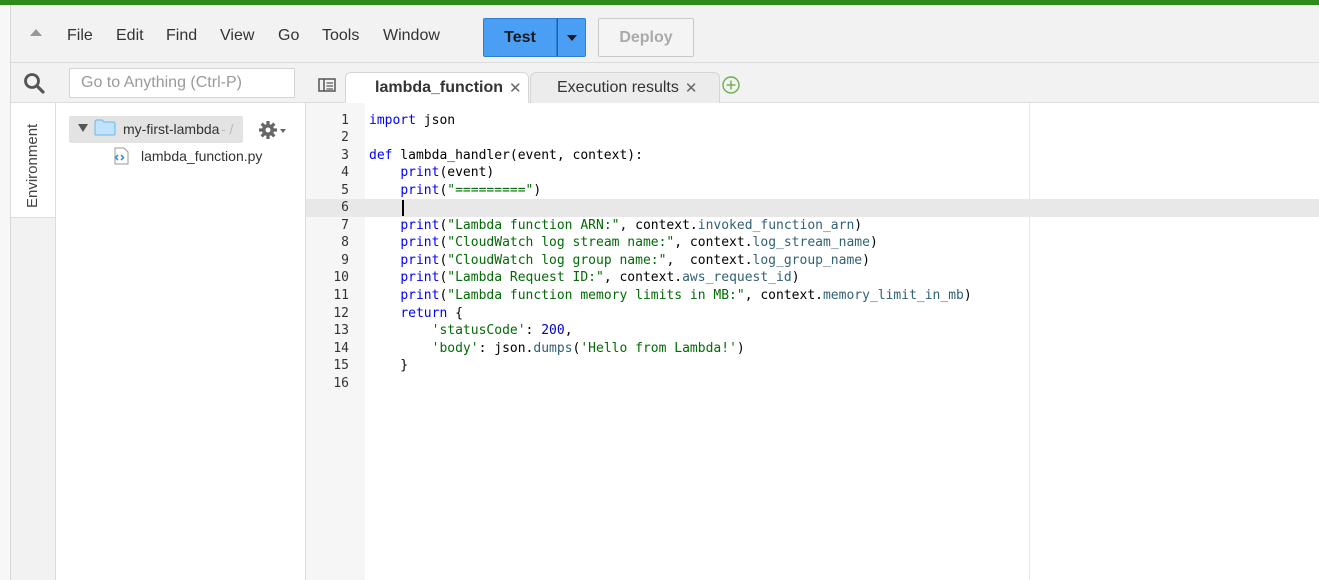 This screenshot has width=1319, height=580. What do you see at coordinates (471, 331) in the screenshot?
I see `code-text: 'statusCode': 200,` at bounding box center [471, 331].